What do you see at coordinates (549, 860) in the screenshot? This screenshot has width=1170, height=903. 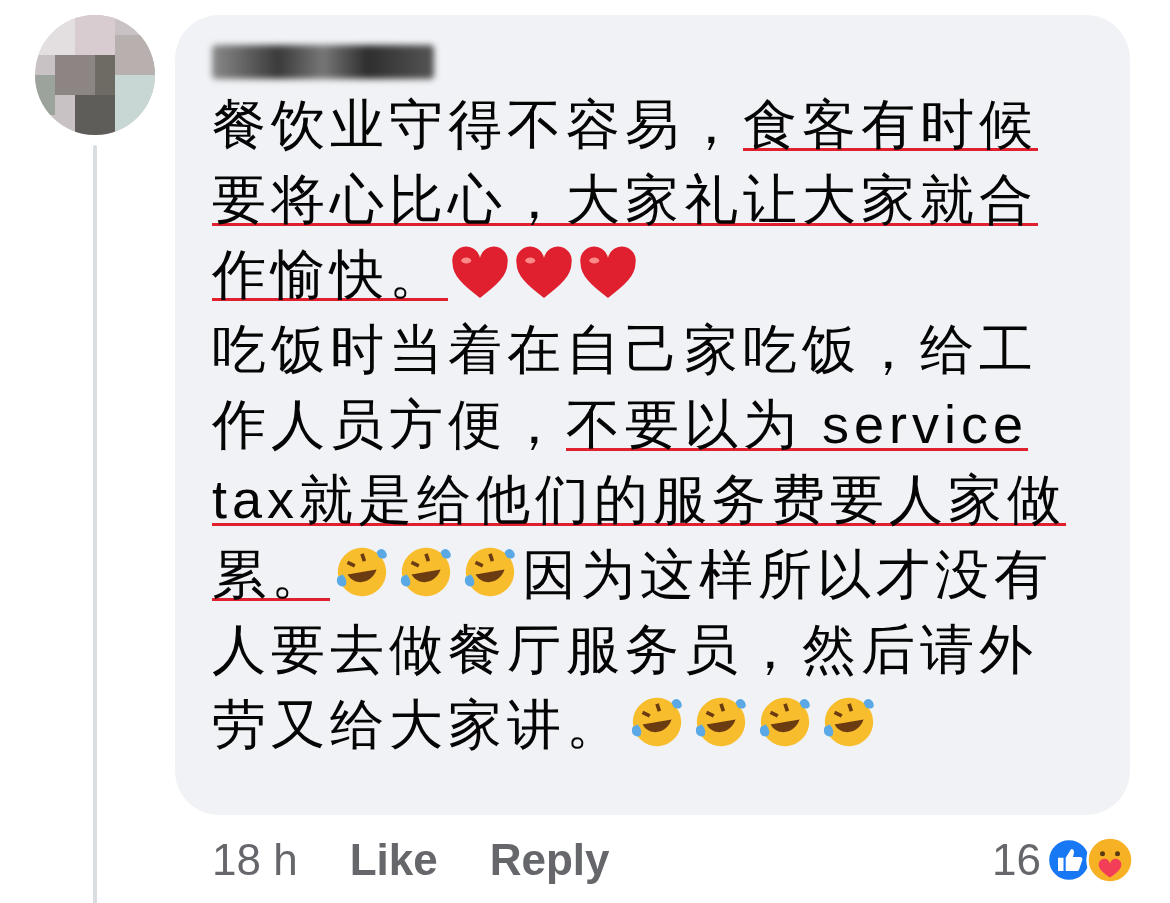 I see `reply-button: Reply` at bounding box center [549, 860].